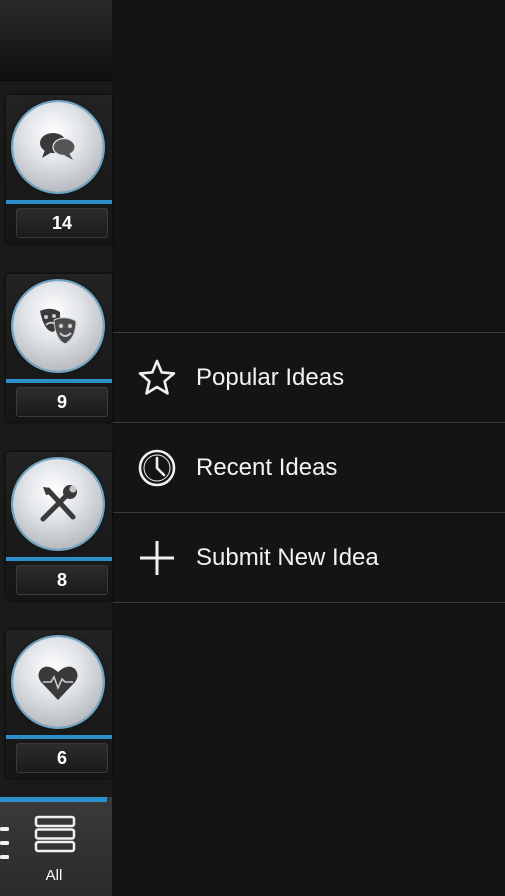  Describe the element at coordinates (62, 580) in the screenshot. I see `category-count: 8` at that location.